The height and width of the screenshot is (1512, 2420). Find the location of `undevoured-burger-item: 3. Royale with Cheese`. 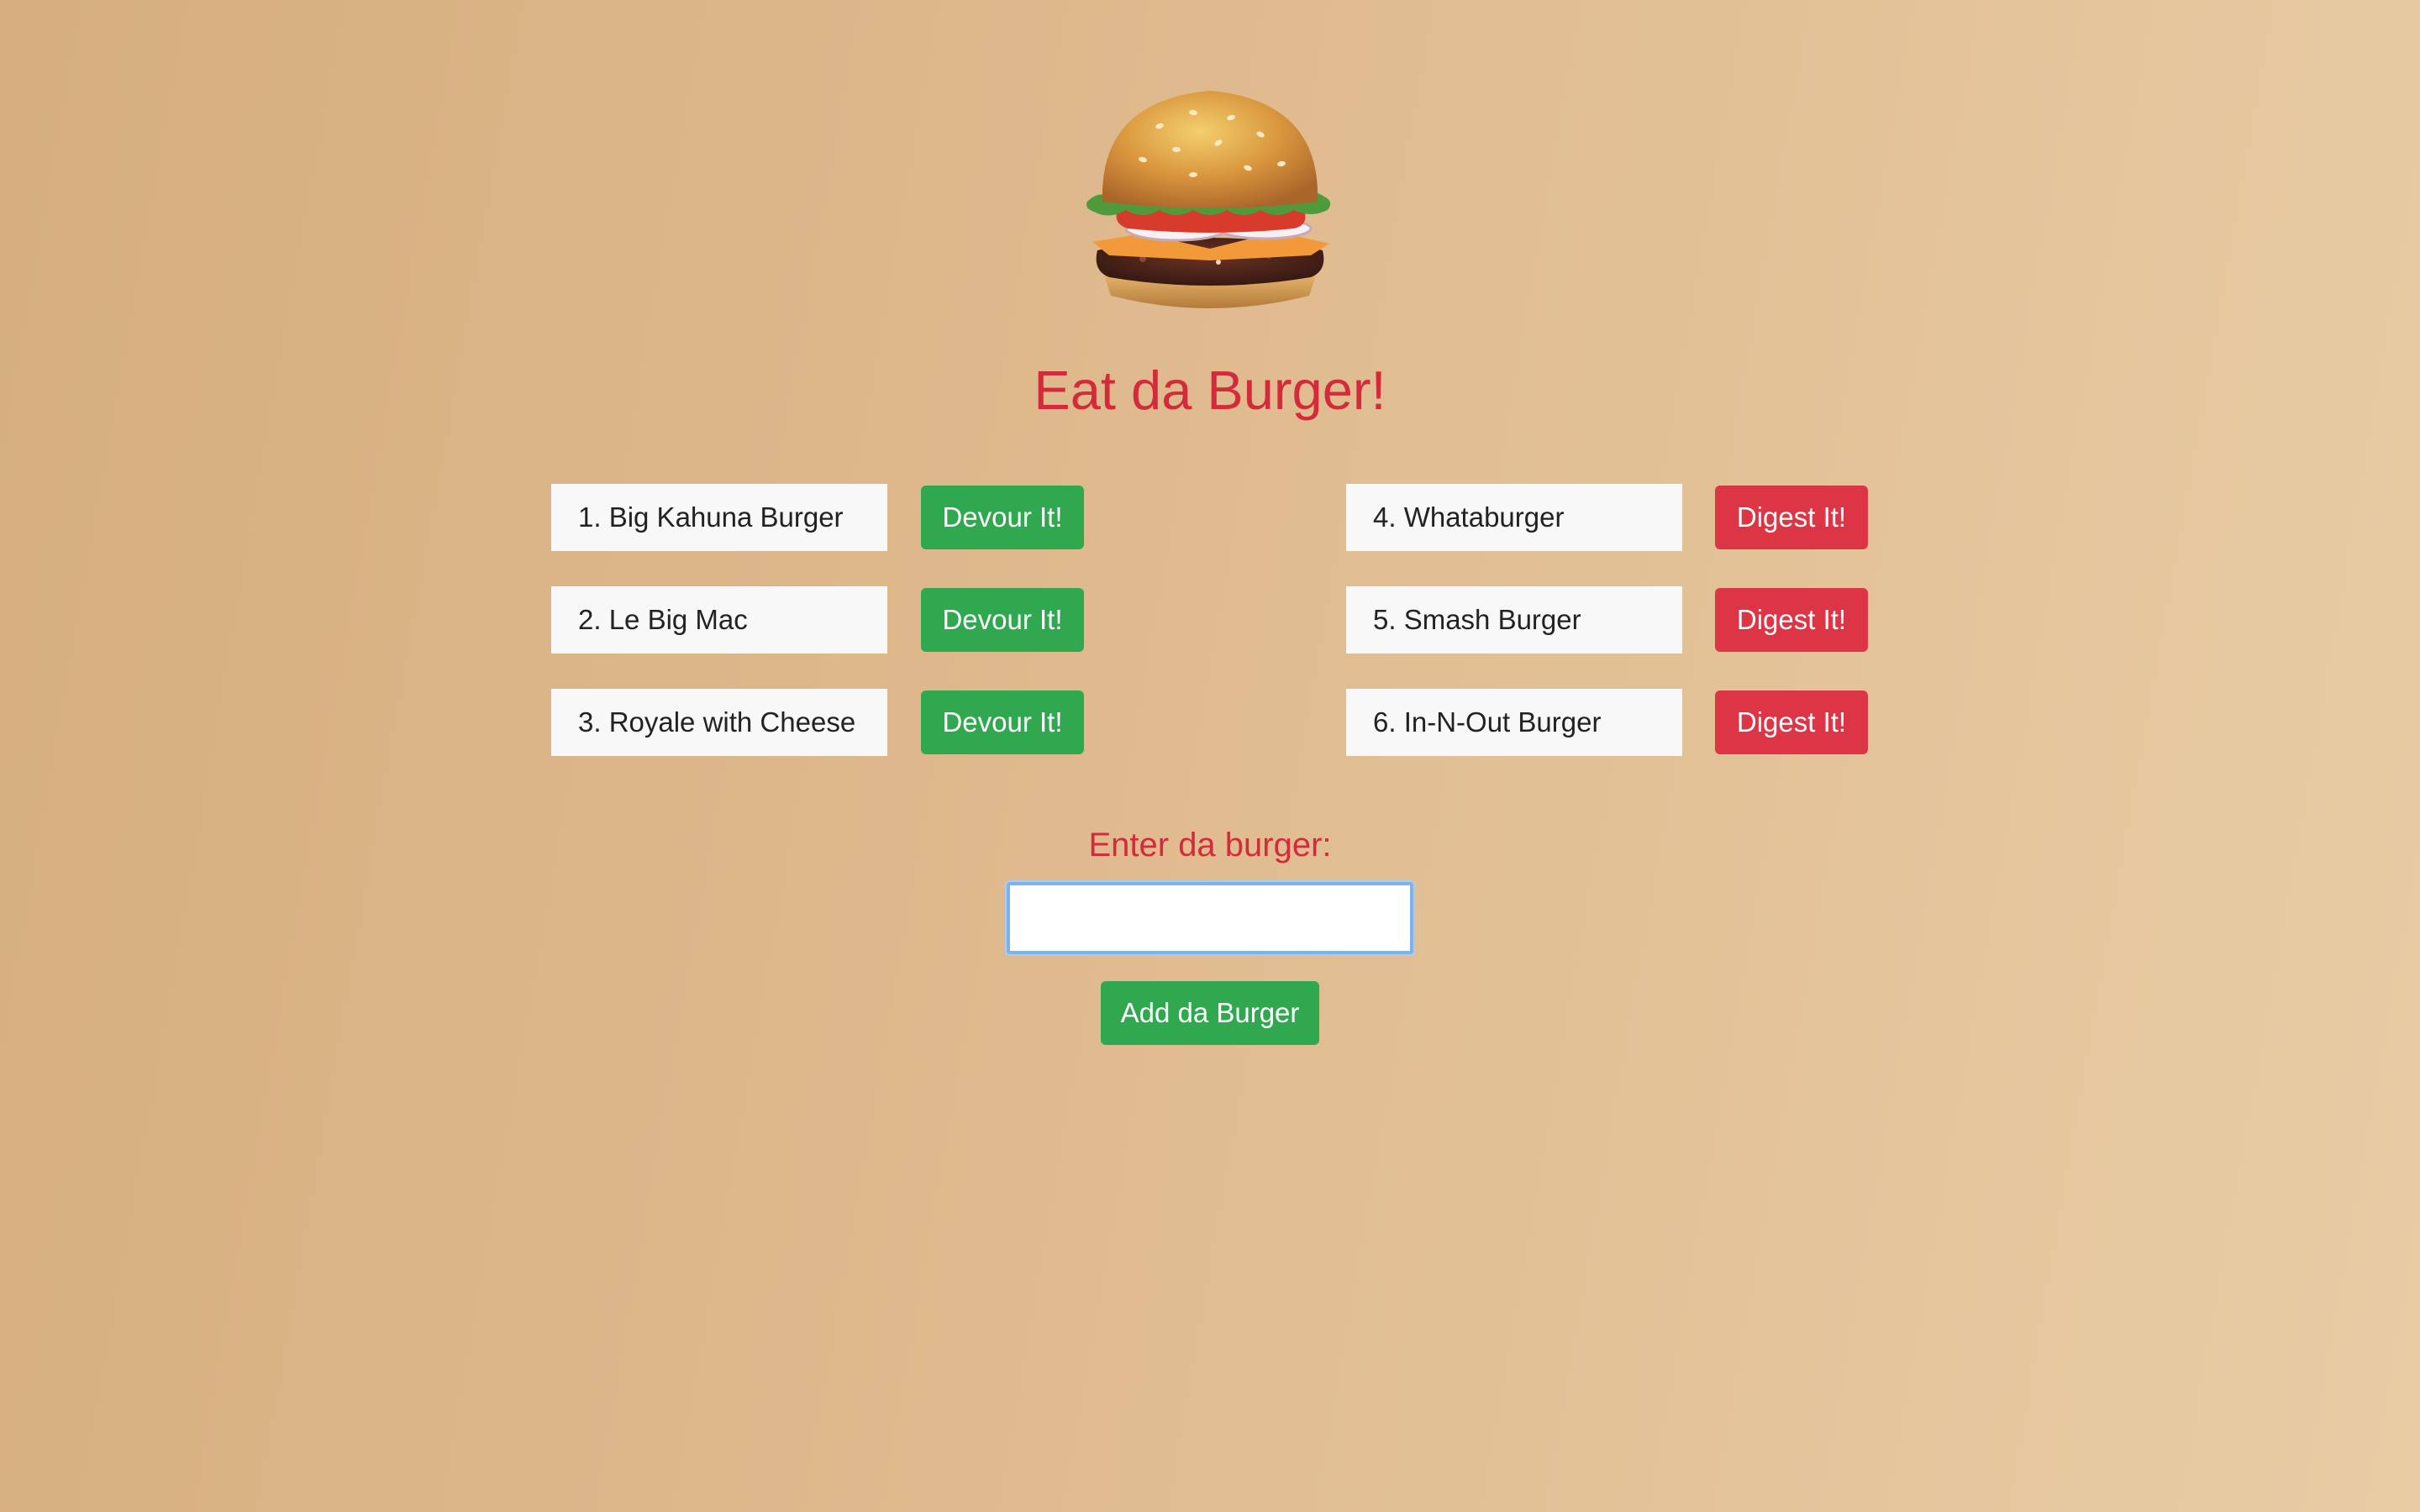

undevoured-burger-item: 3. Royale with Cheese is located at coordinates (719, 722).